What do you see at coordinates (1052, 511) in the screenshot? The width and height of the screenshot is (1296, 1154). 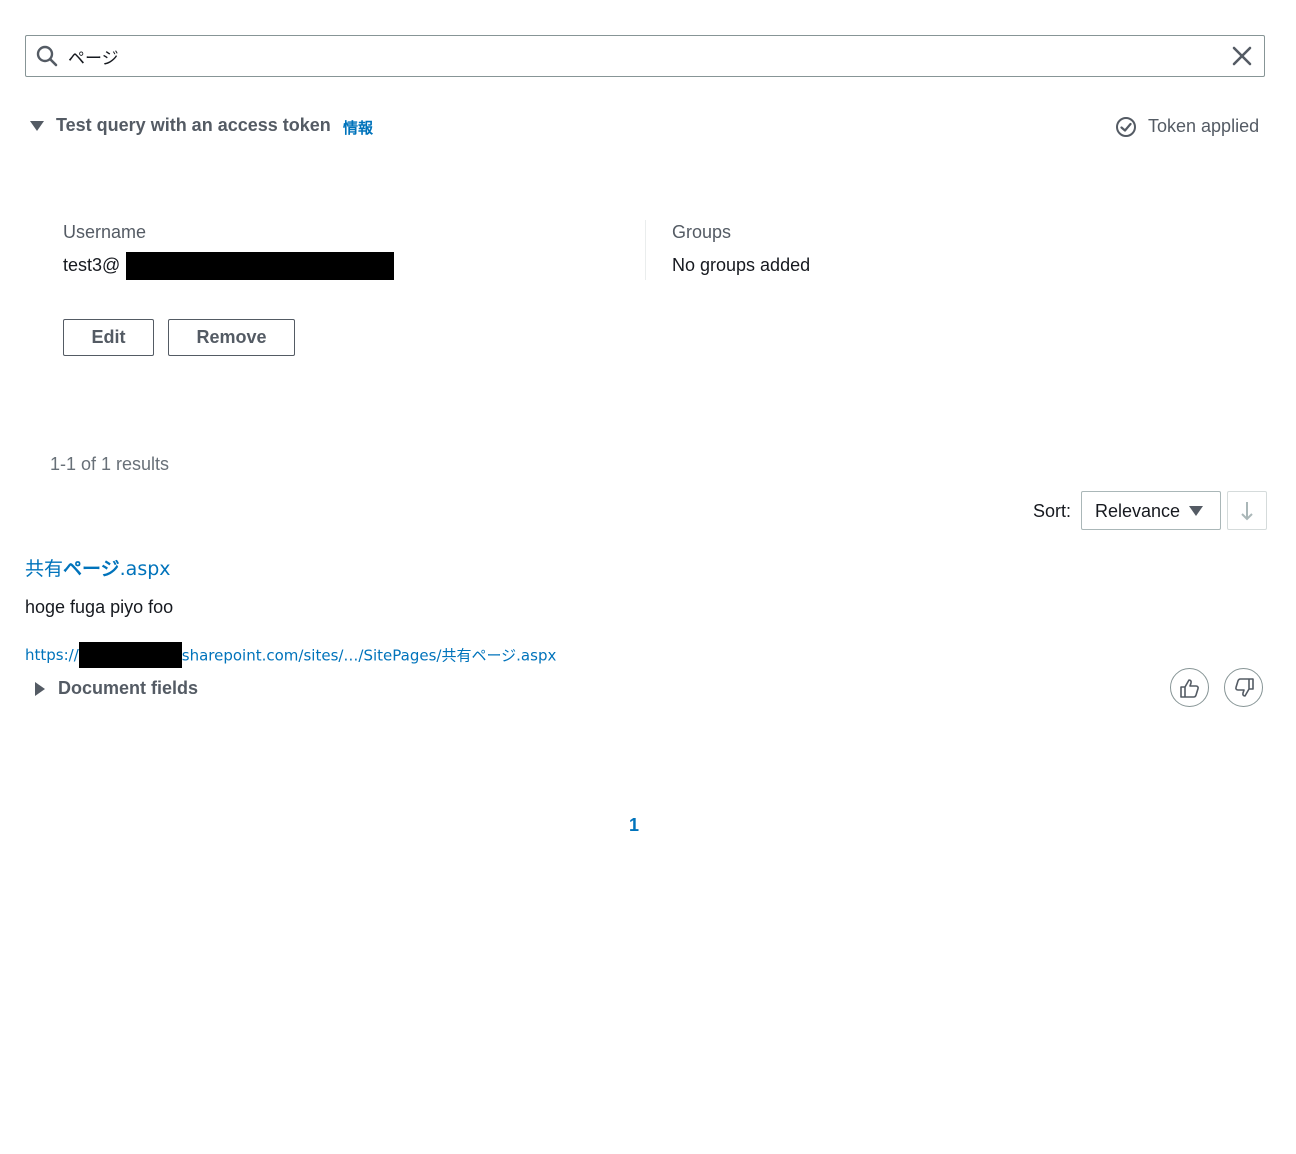 I see `sort-label: Sort:` at bounding box center [1052, 511].